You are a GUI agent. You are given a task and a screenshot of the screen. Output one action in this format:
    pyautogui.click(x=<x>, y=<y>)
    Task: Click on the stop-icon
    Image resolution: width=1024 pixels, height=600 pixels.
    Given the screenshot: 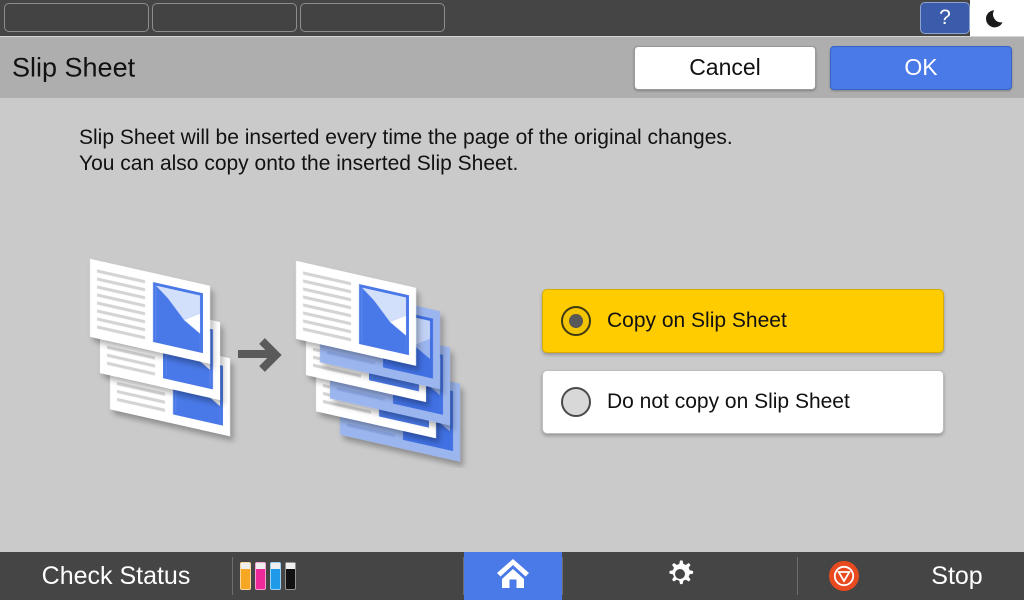 What is the action you would take?
    pyautogui.click(x=844, y=576)
    